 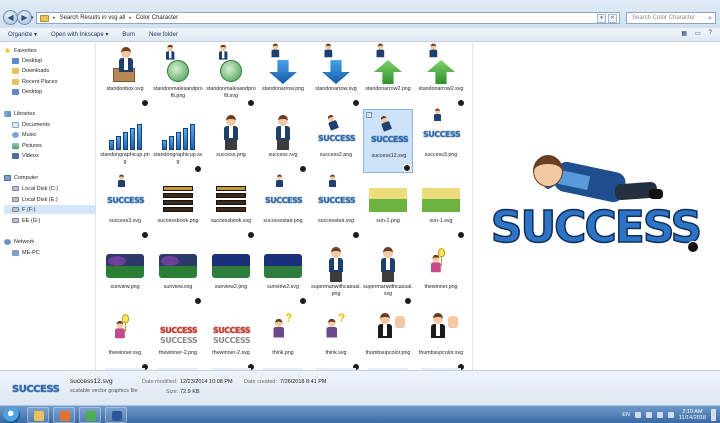 What do you see at coordinates (10, 17) in the screenshot?
I see `back-button: ◀` at bounding box center [10, 17].